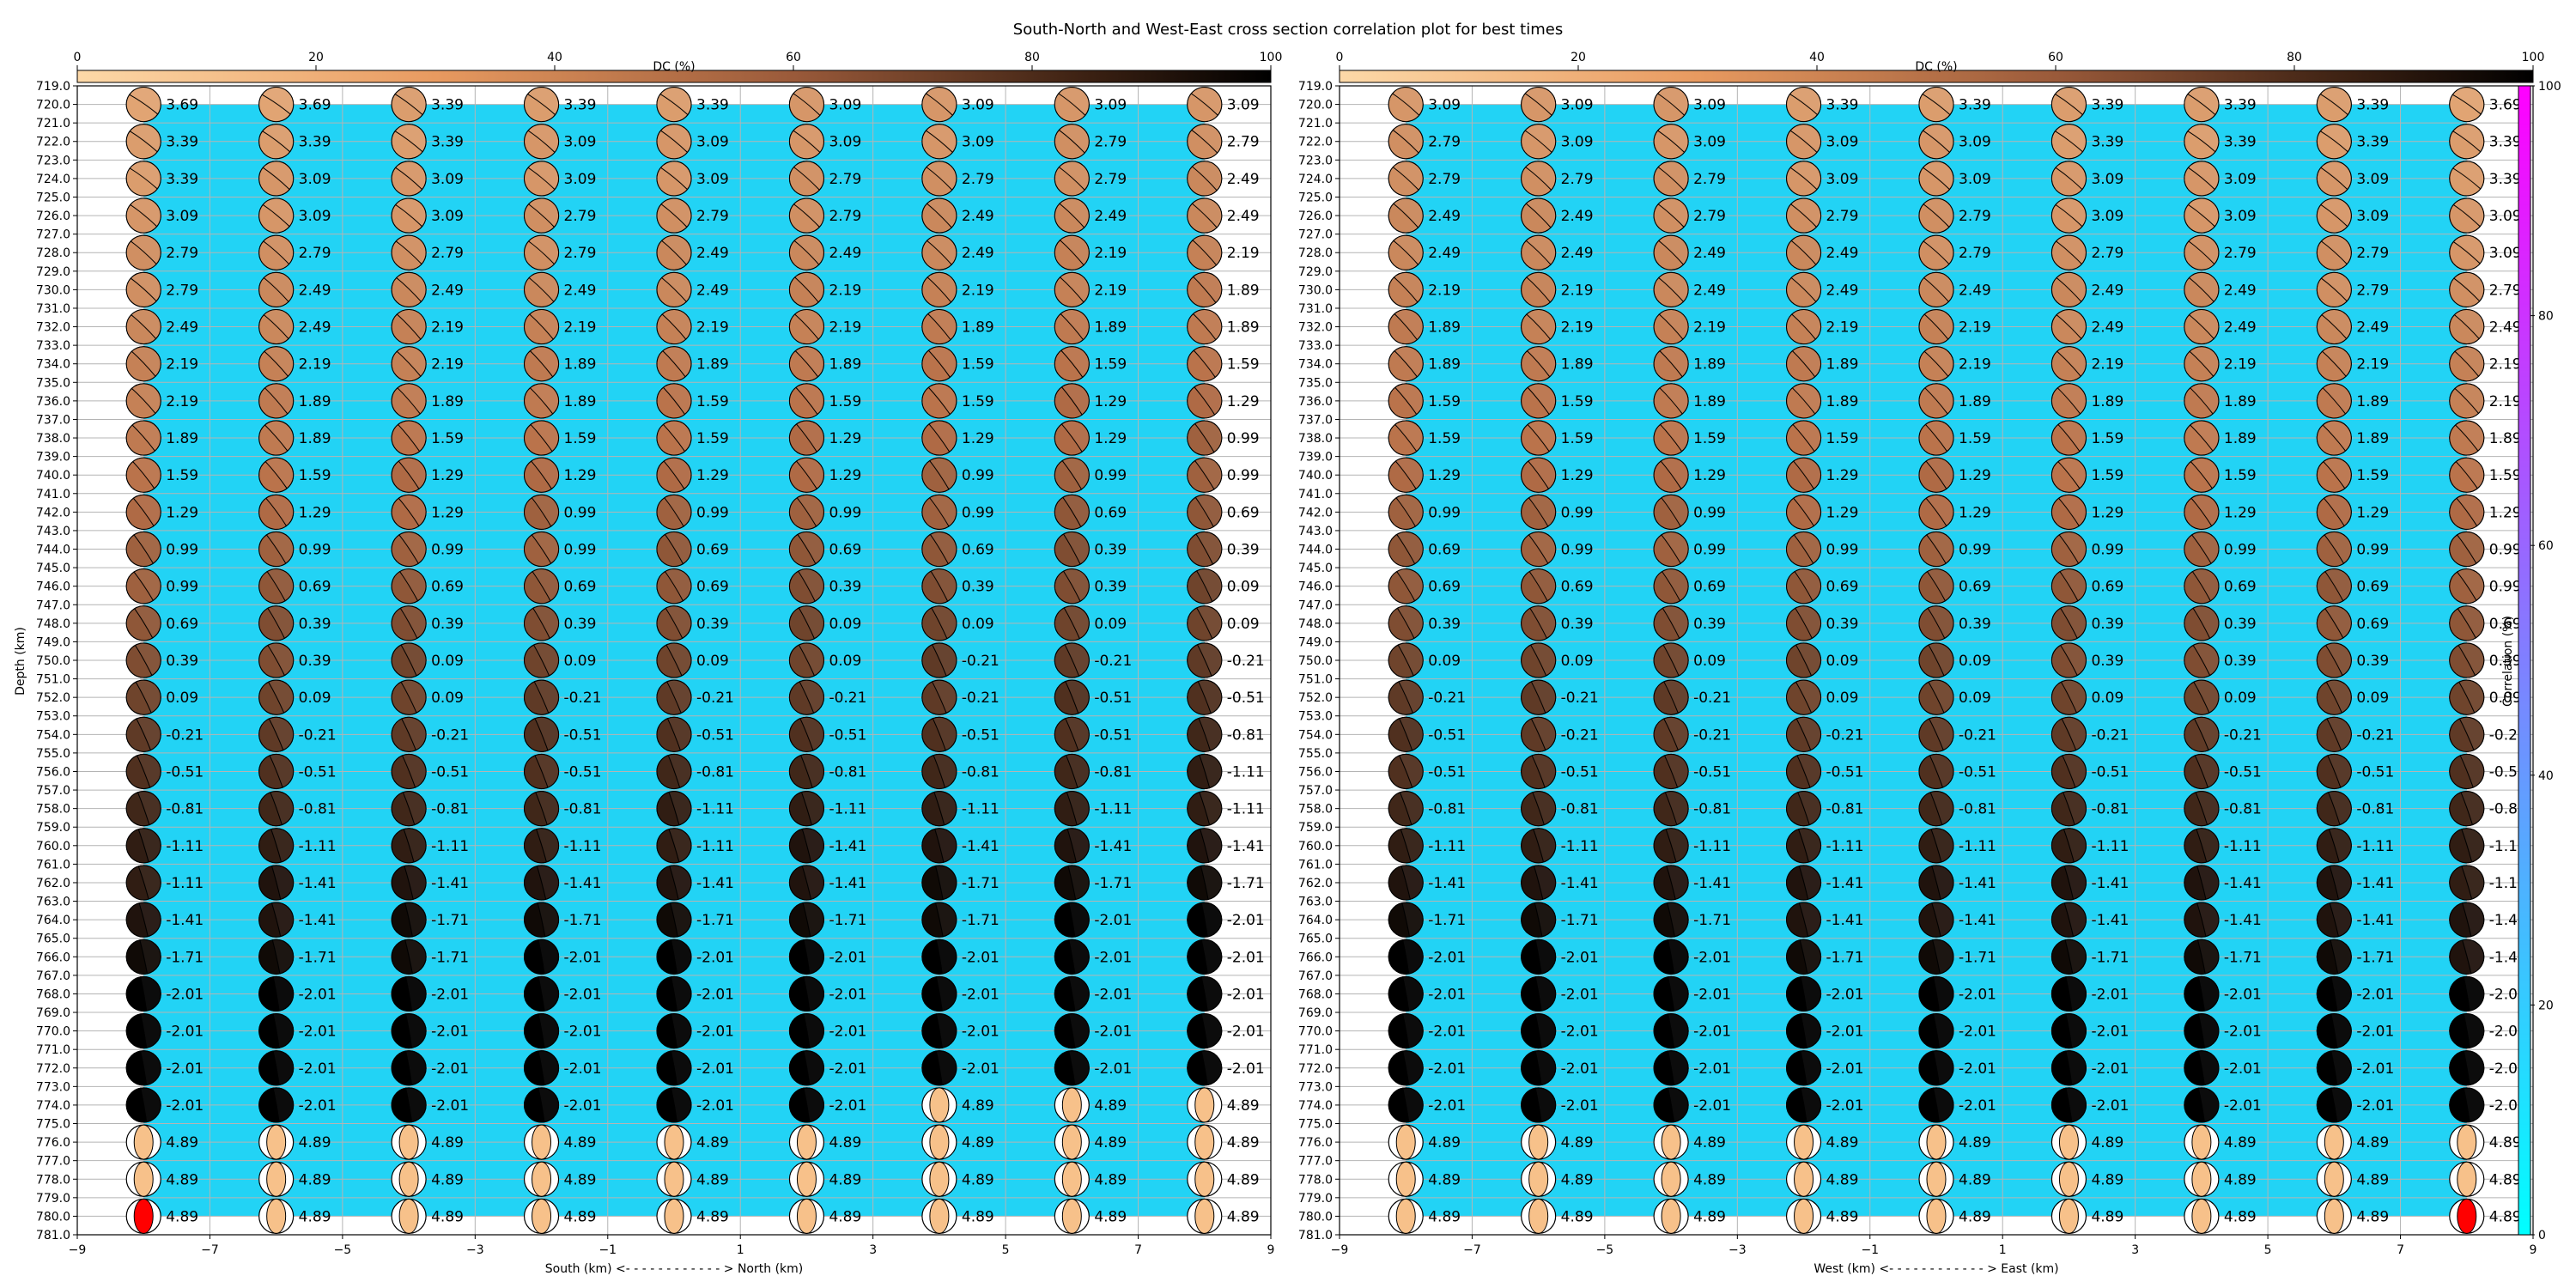 This screenshot has width=2576, height=1288. I want to click on y-tick-label: 764.0, so click(1316, 921).